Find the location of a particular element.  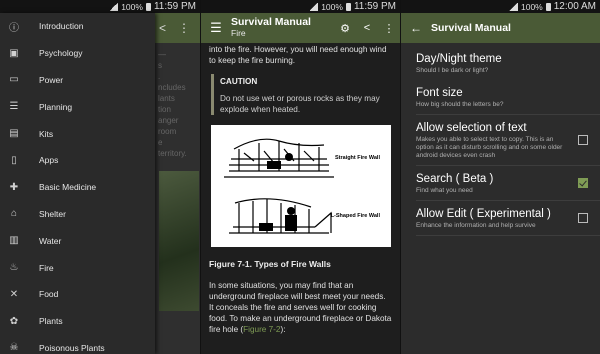

figure-panel-straight: Straight Fire Wall is located at coordinates (301, 157).